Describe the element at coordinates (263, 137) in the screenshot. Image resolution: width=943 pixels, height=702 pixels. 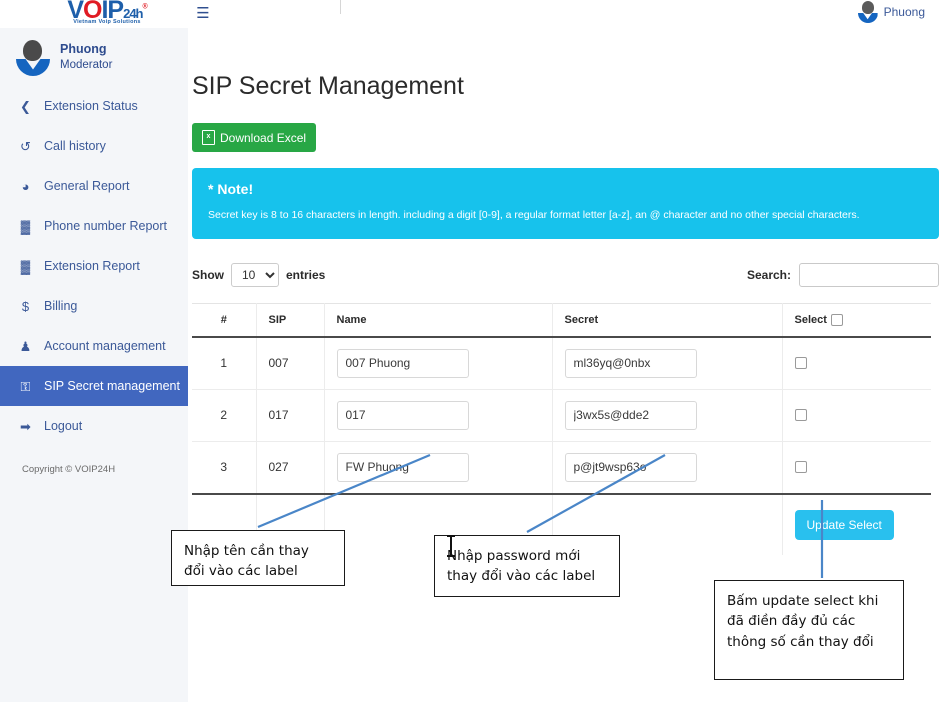
I see `download-excel-label: Download Excel` at that location.